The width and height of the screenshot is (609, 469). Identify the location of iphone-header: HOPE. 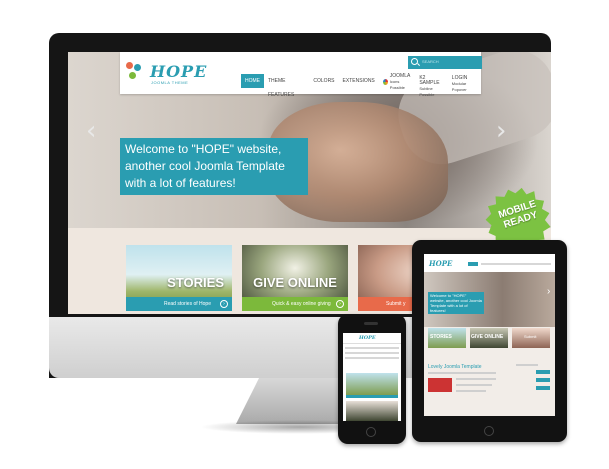
(372, 338).